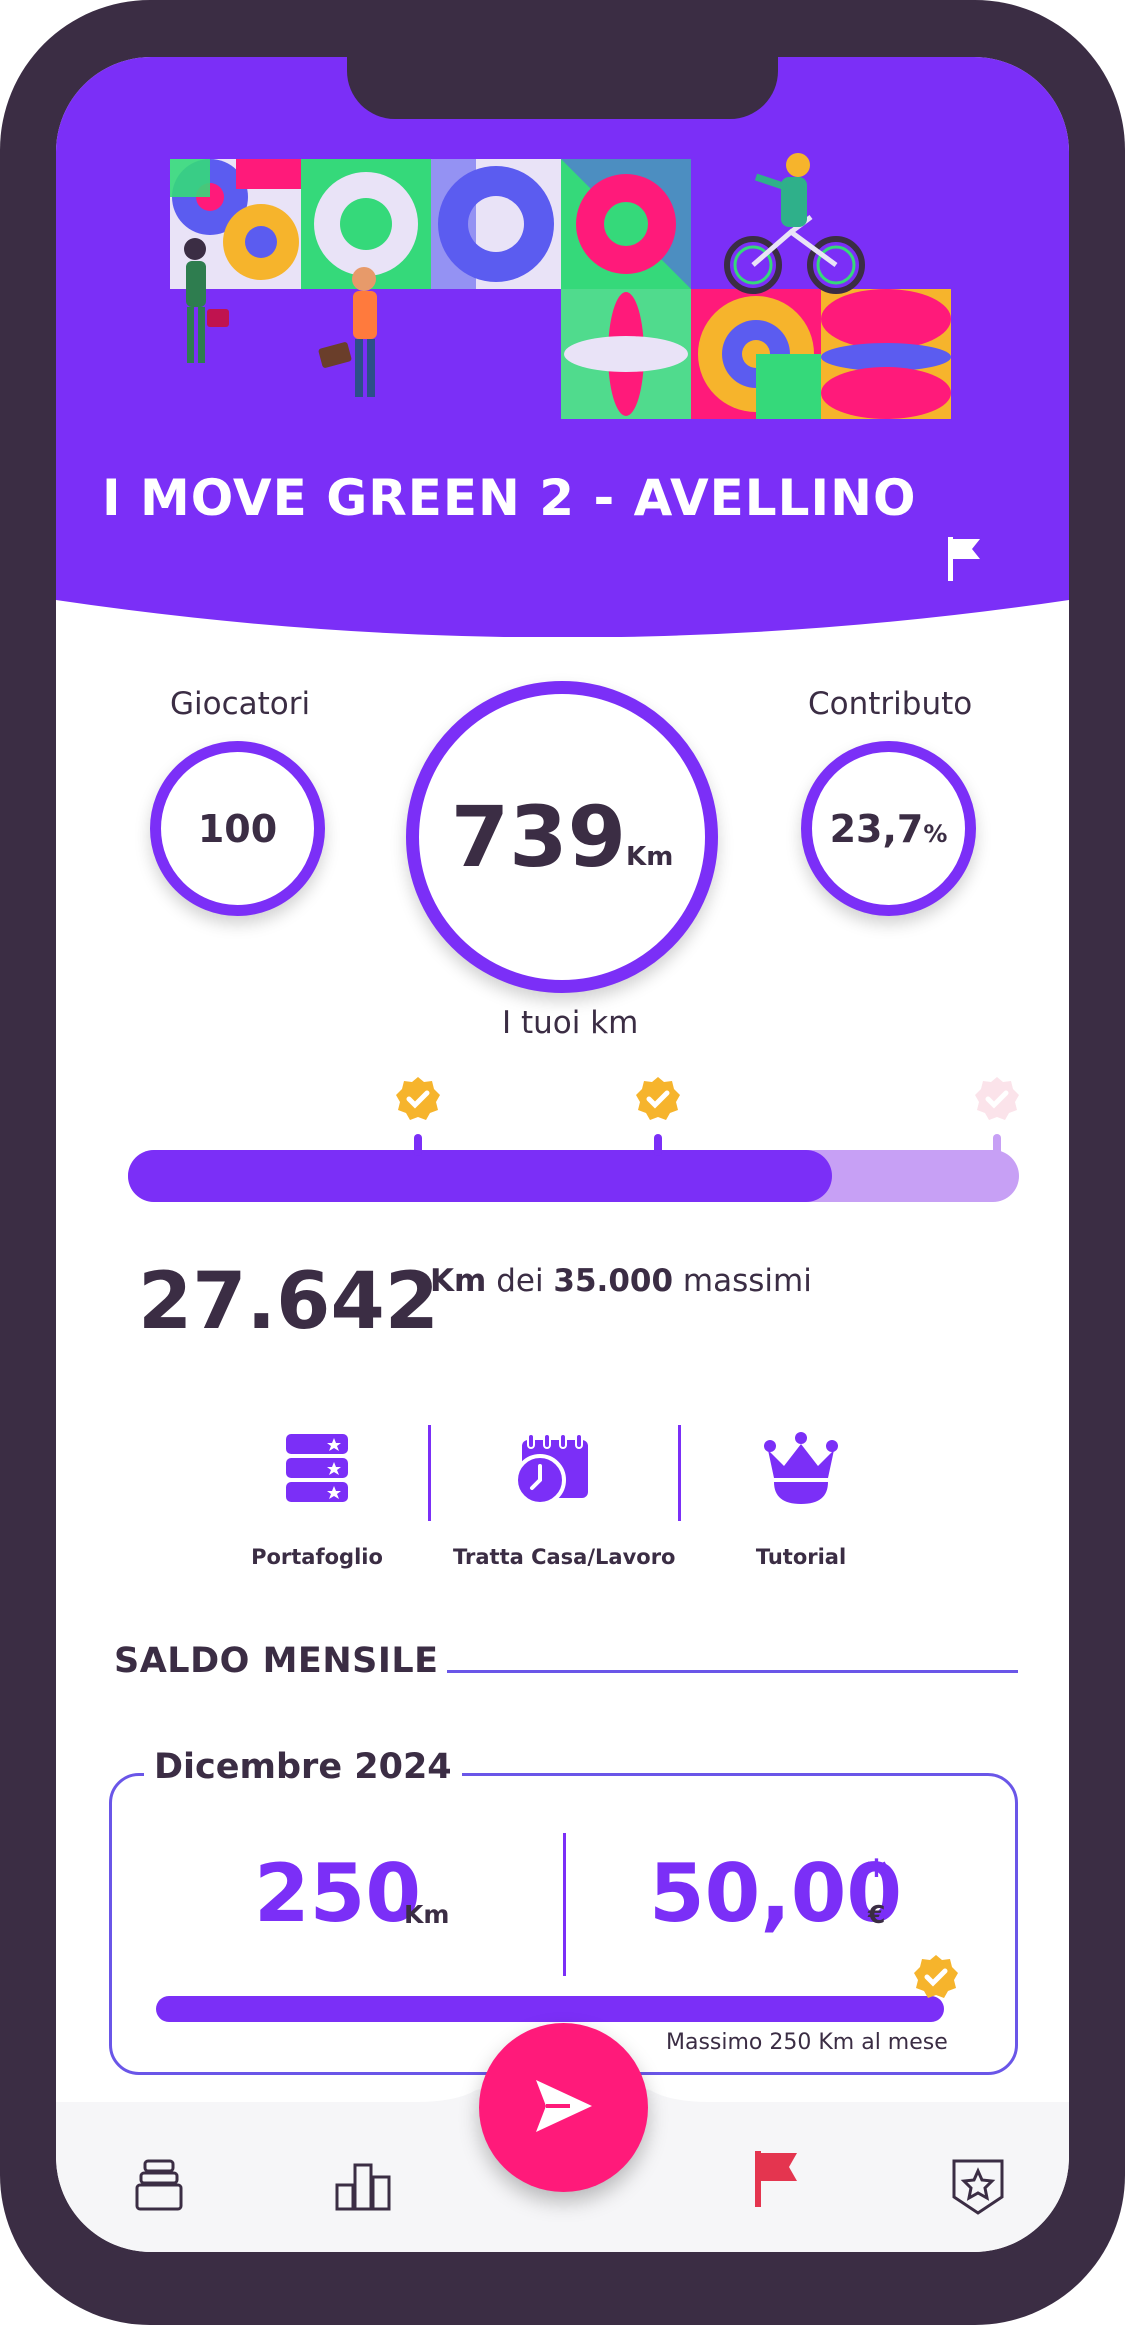  I want to click on monthly-max-note: Massimo 250 Km al mese, so click(807, 2042).